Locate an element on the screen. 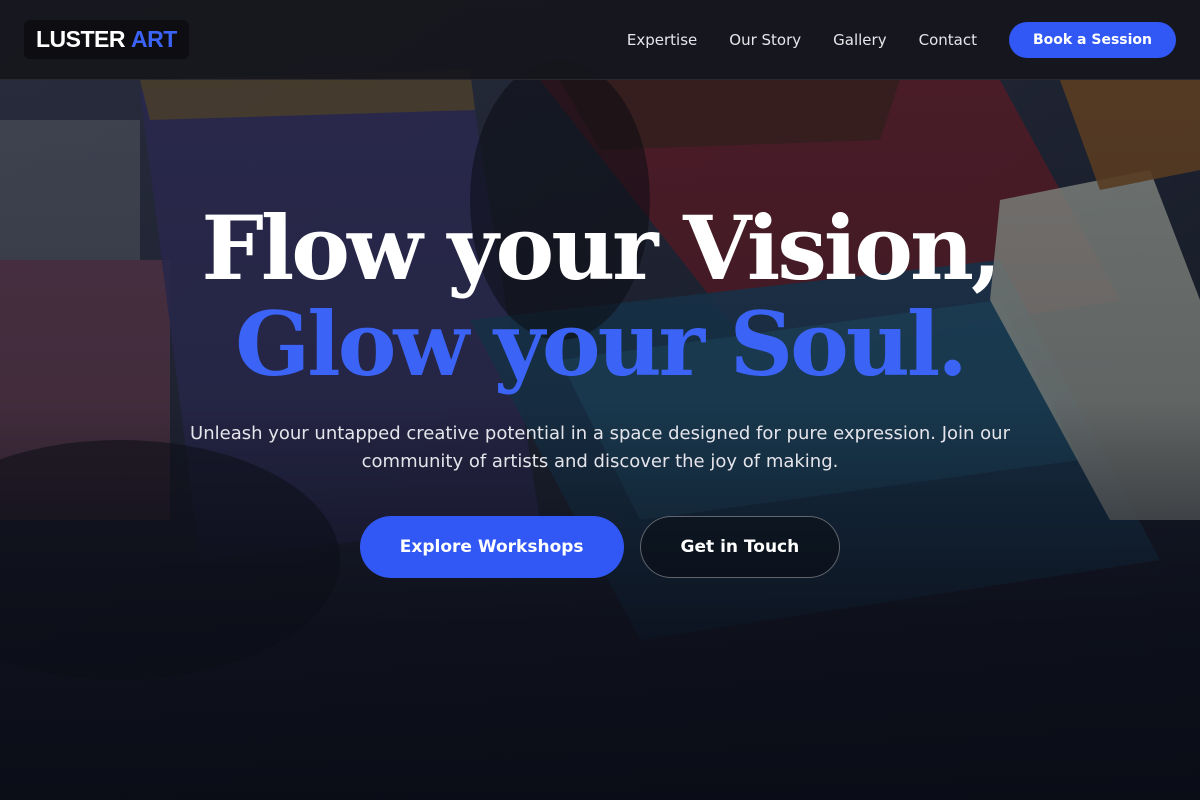  brand-name-part2: ART is located at coordinates (154, 39).